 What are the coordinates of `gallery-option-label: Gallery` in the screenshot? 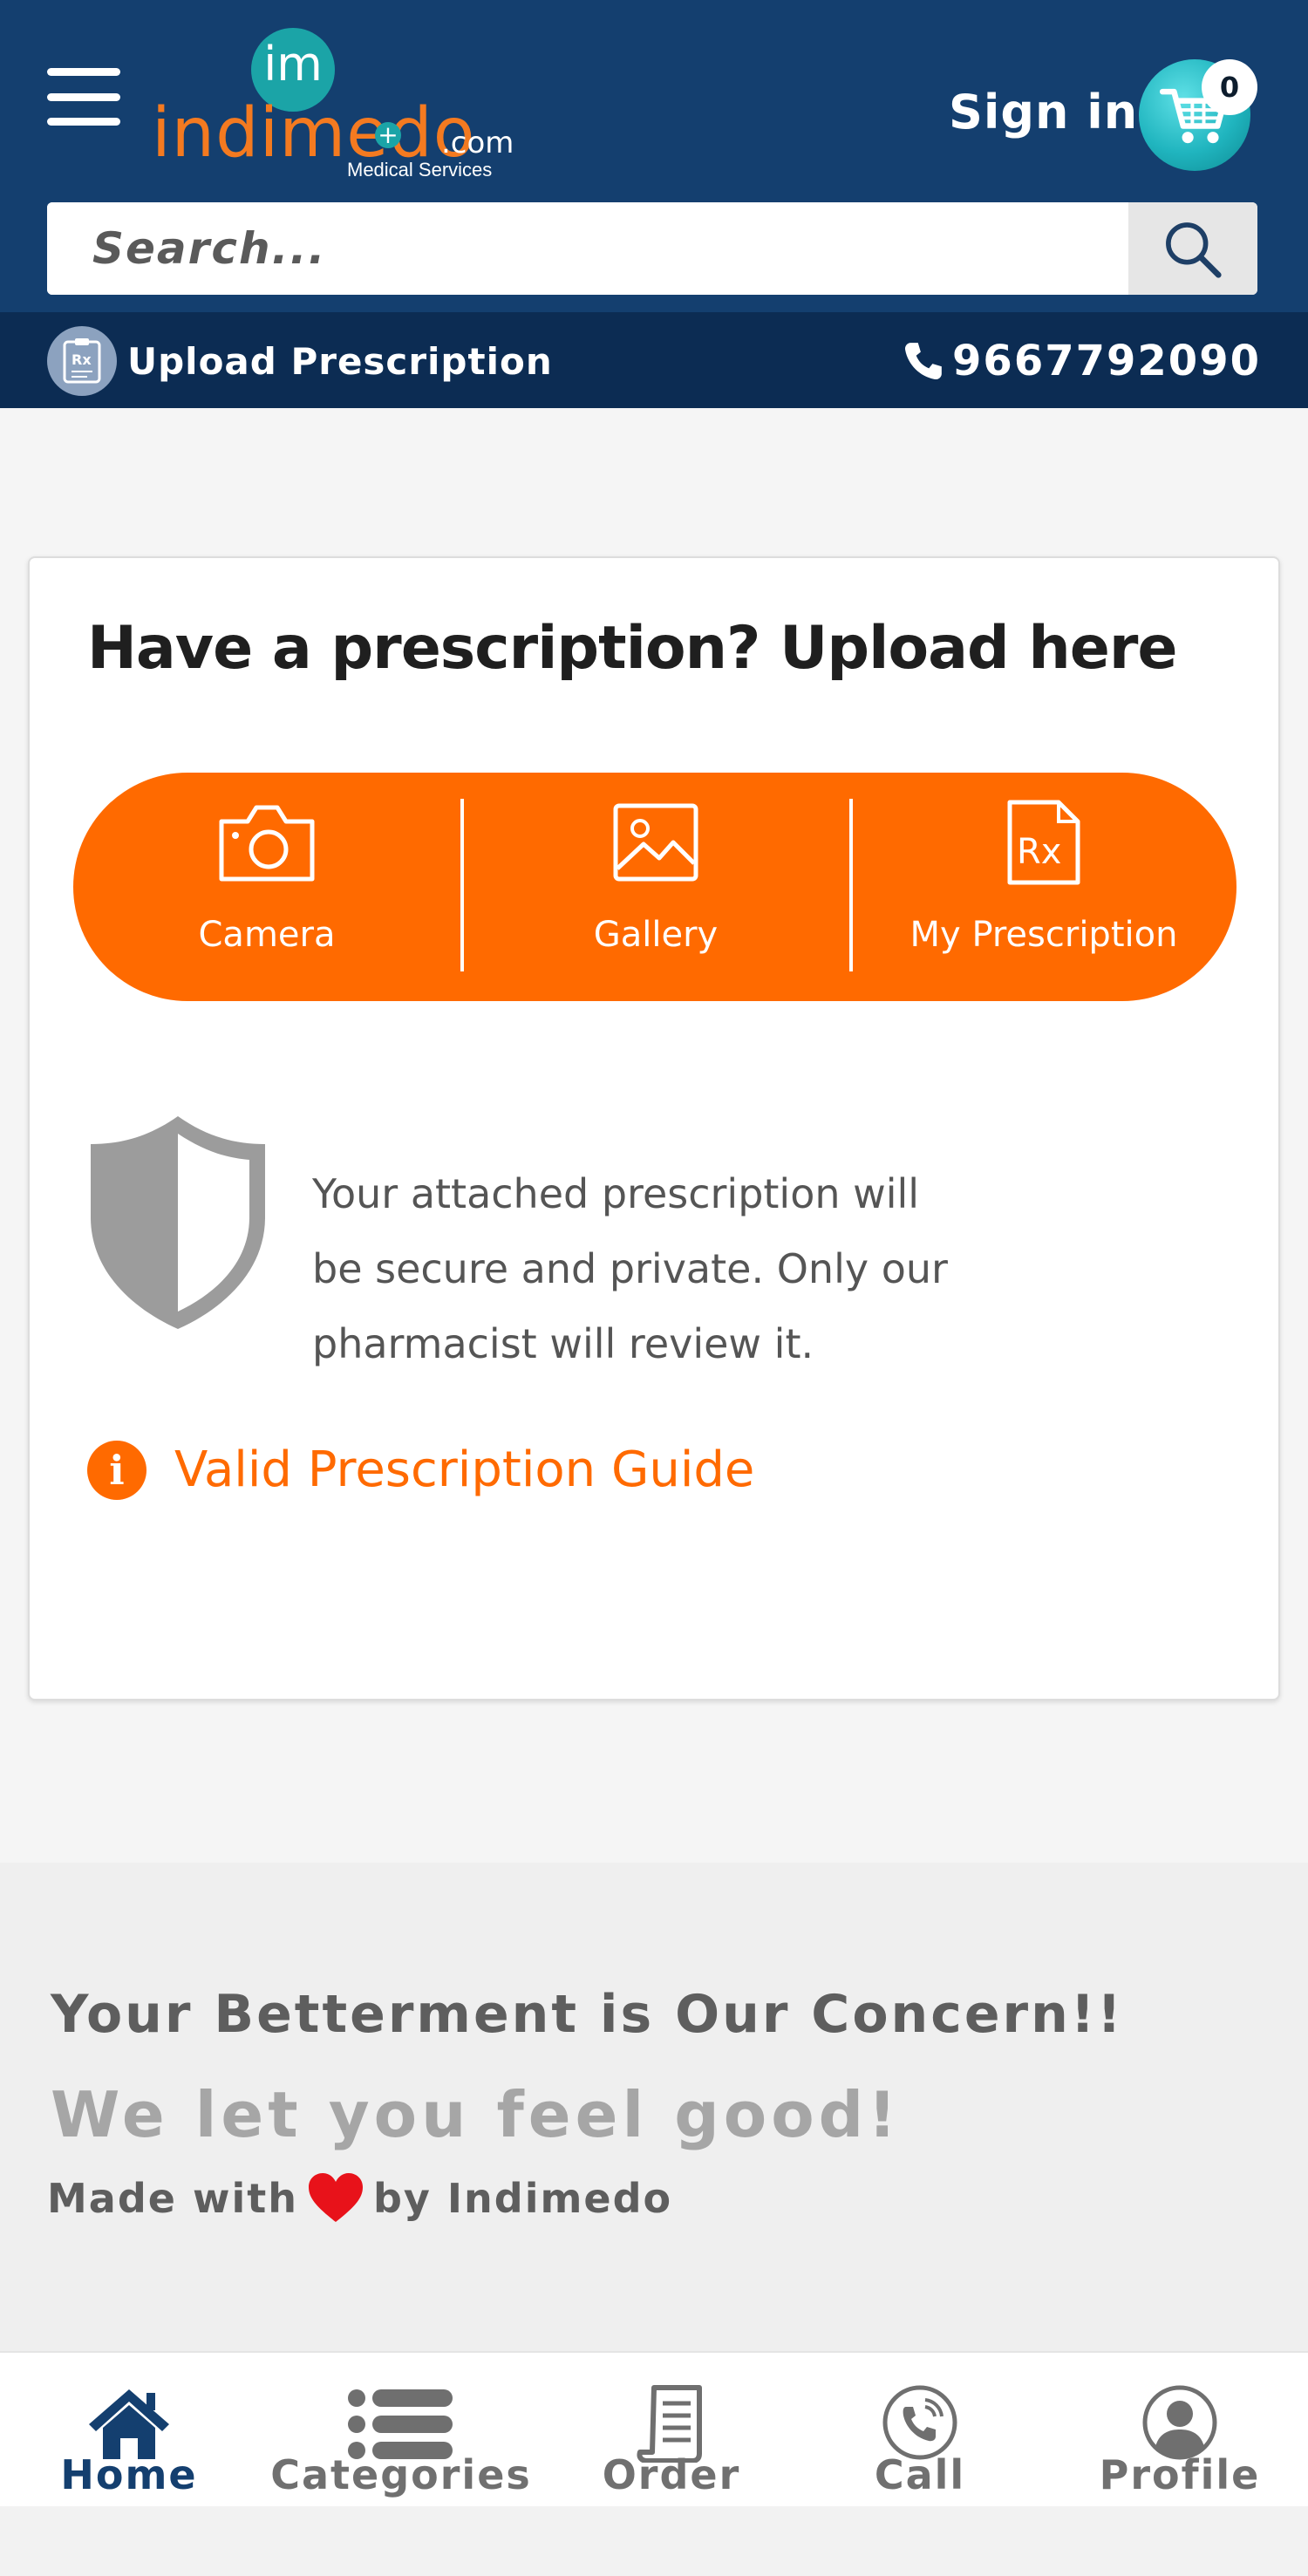 It's located at (656, 935).